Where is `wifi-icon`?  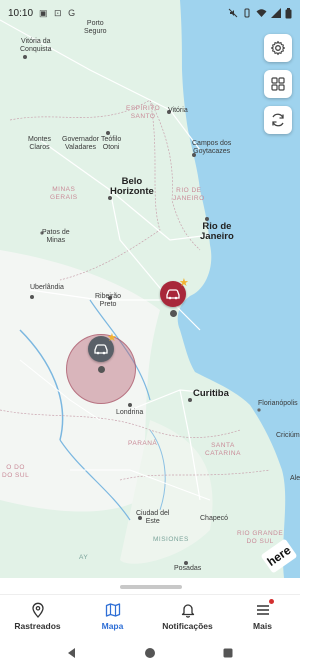 wifi-icon is located at coordinates (261, 13).